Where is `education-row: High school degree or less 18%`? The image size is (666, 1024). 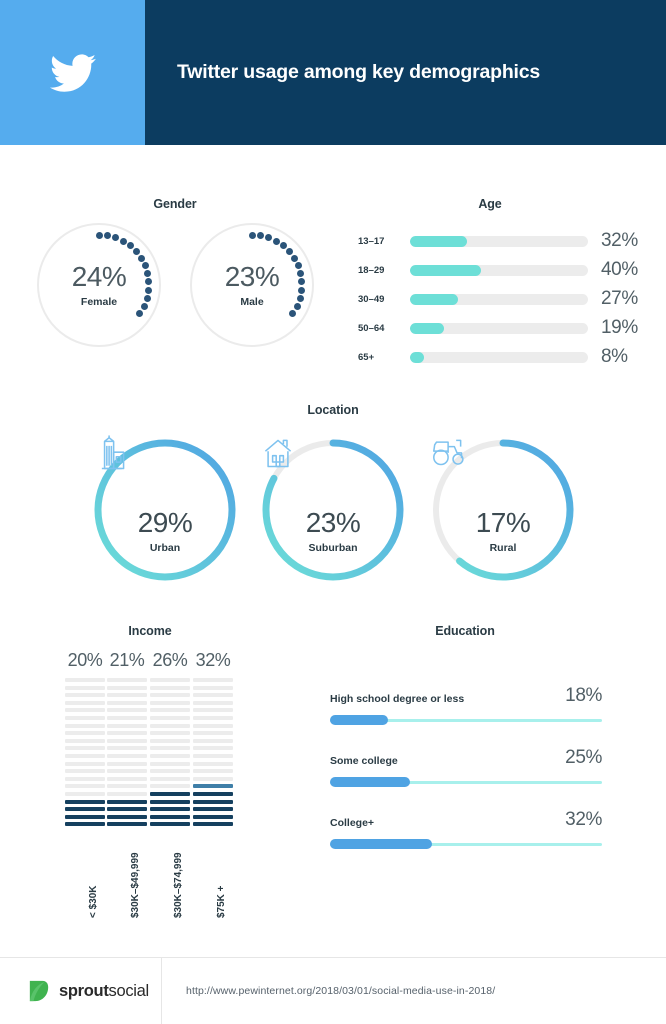 education-row: High school degree or less 18% is located at coordinates (466, 705).